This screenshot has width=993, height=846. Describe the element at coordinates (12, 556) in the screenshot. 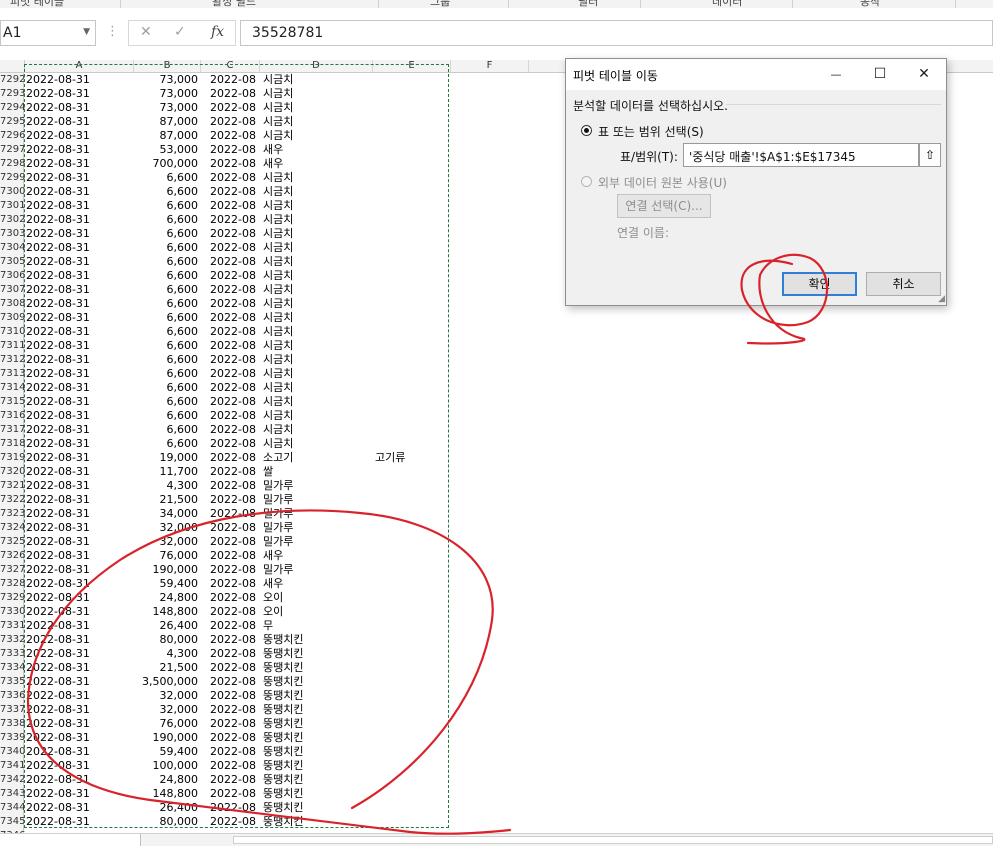

I see `row-number: 7326` at that location.